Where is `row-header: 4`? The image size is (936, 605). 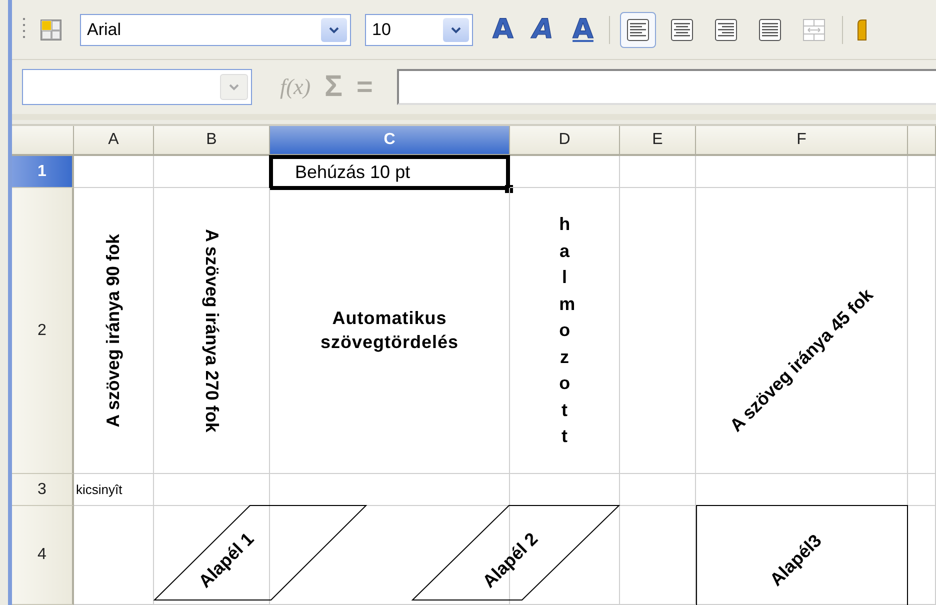 row-header: 4 is located at coordinates (43, 555).